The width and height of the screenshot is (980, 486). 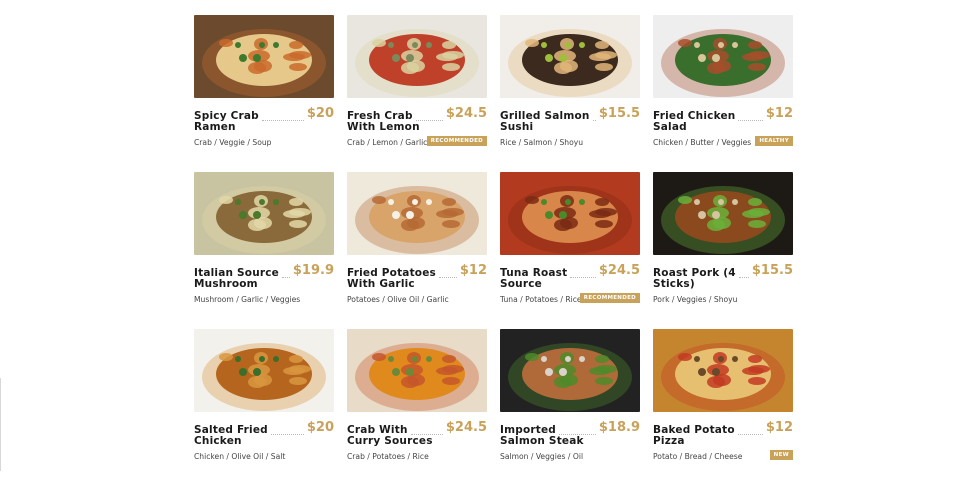 I want to click on dish-name: Grilled Salmon Sushi, so click(x=548, y=122).